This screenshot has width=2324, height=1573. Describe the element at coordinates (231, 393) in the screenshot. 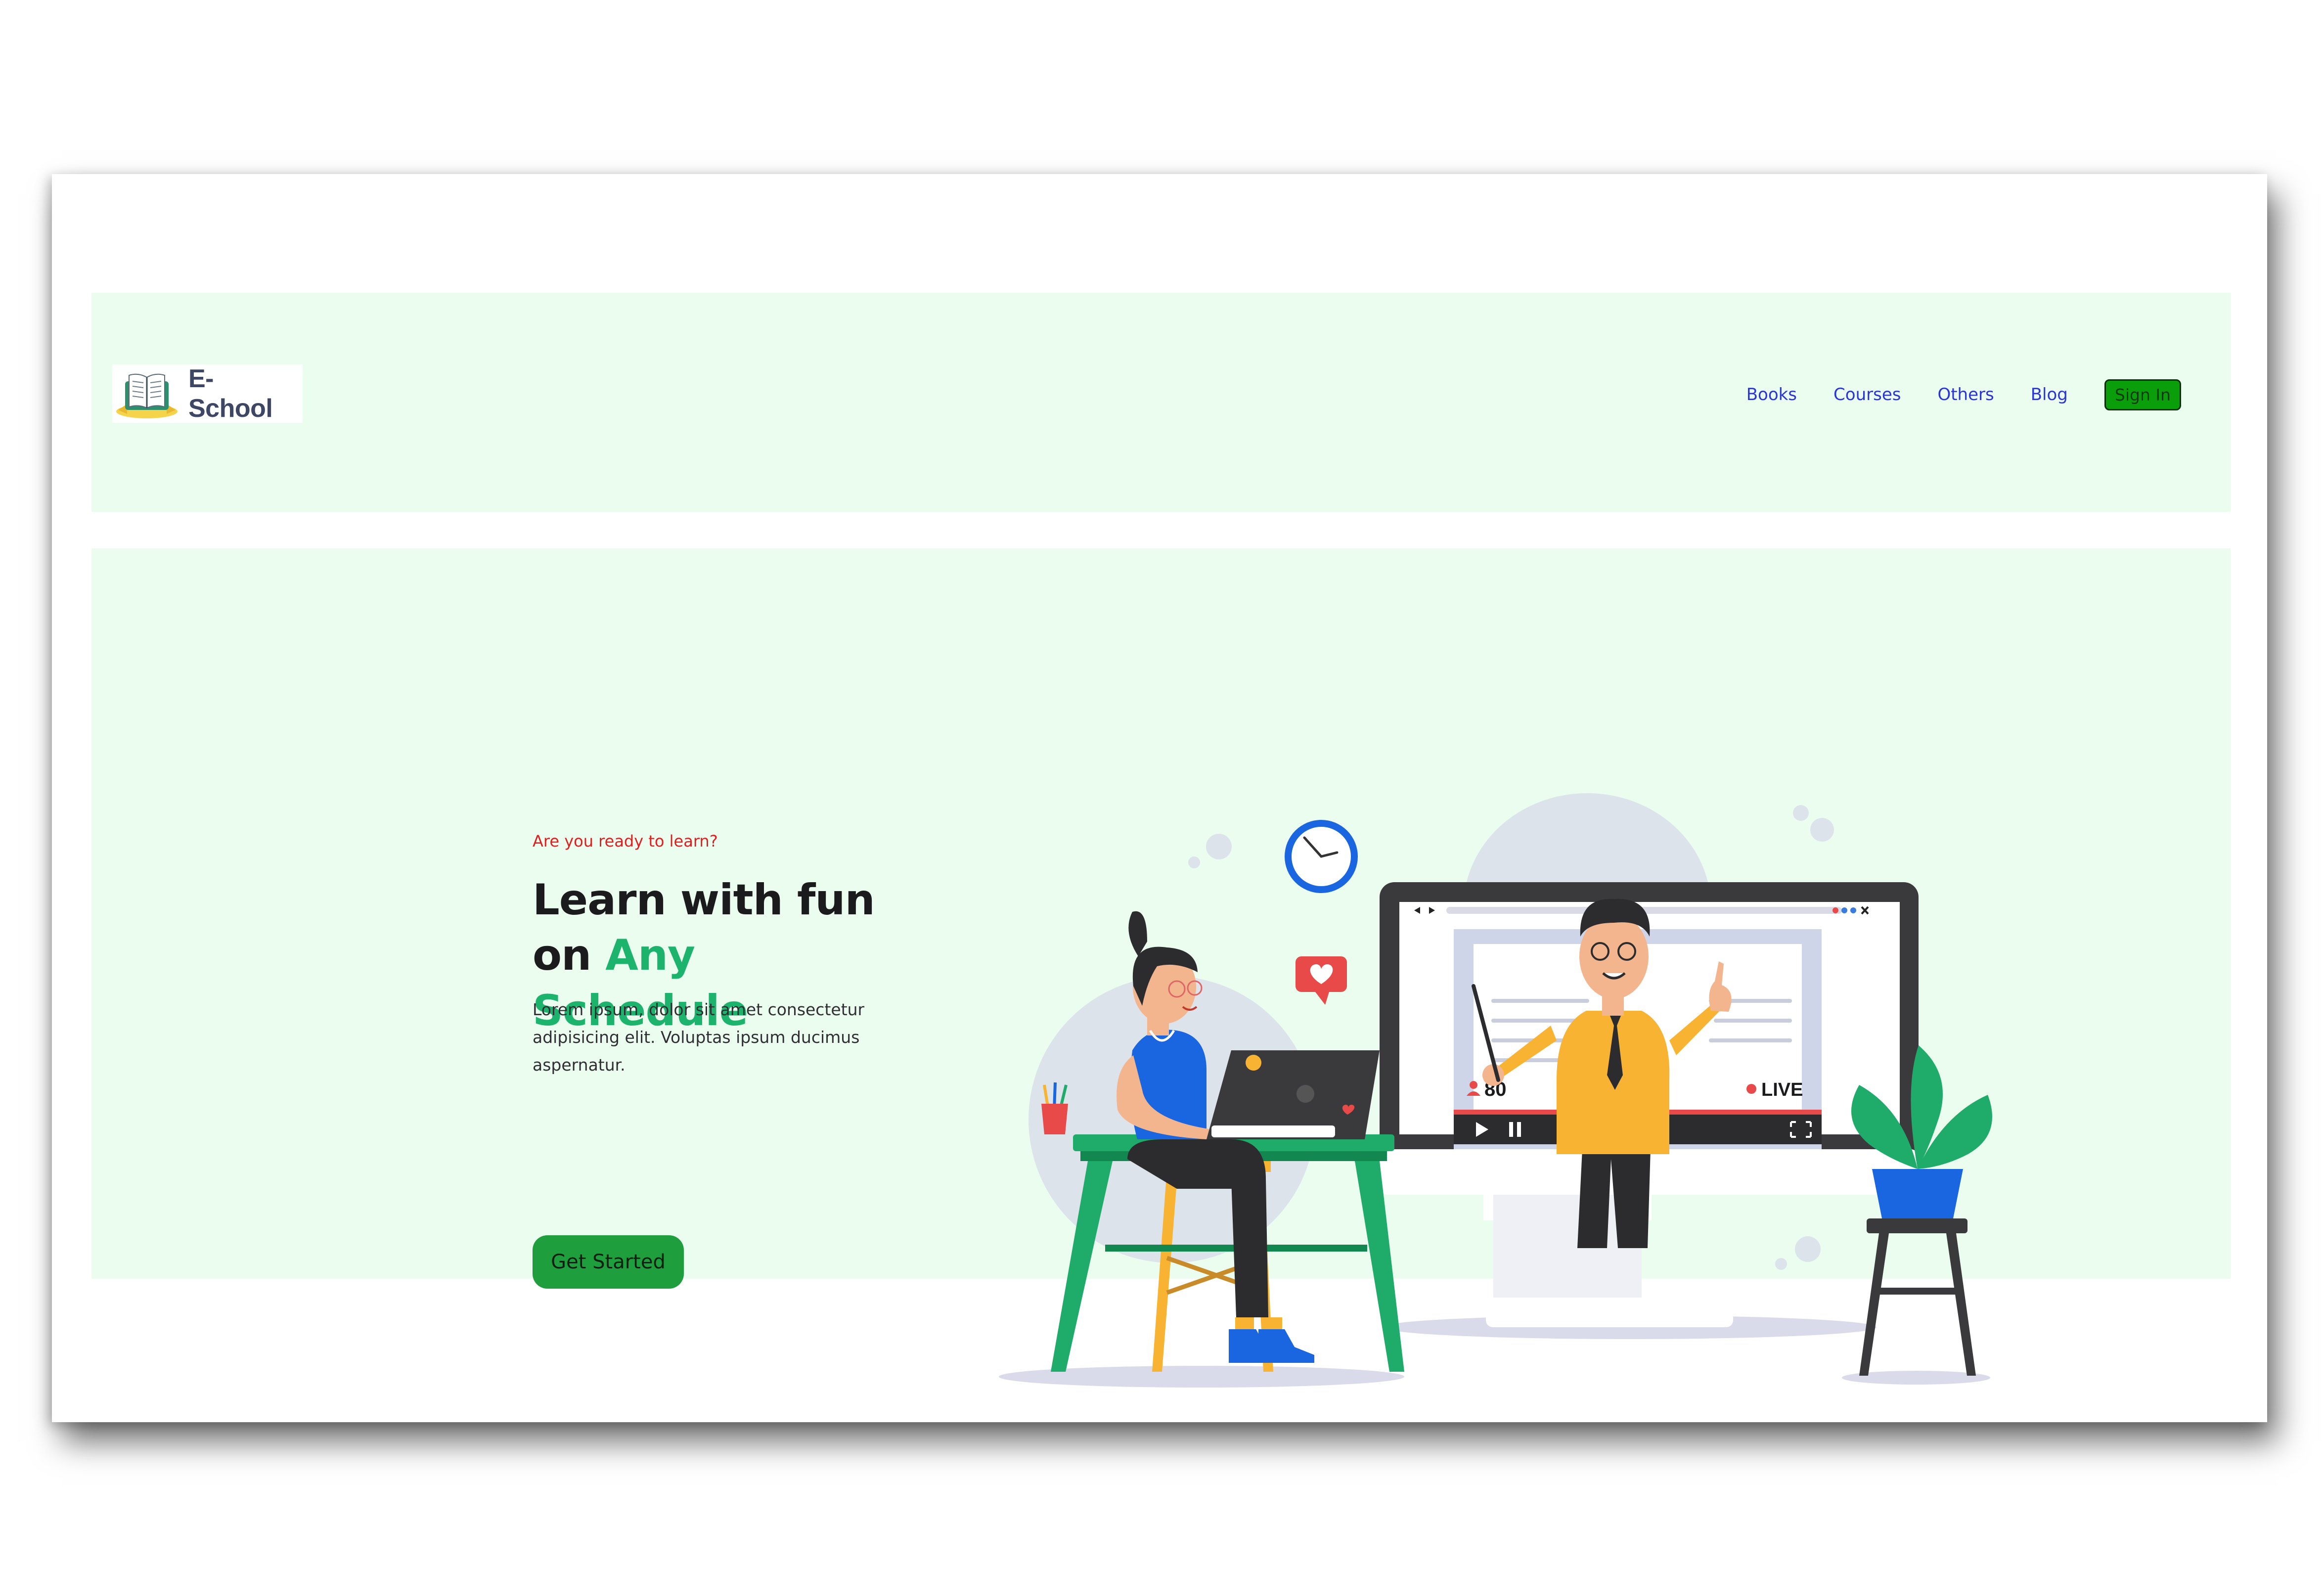

I see `brand-name: E- School` at that location.